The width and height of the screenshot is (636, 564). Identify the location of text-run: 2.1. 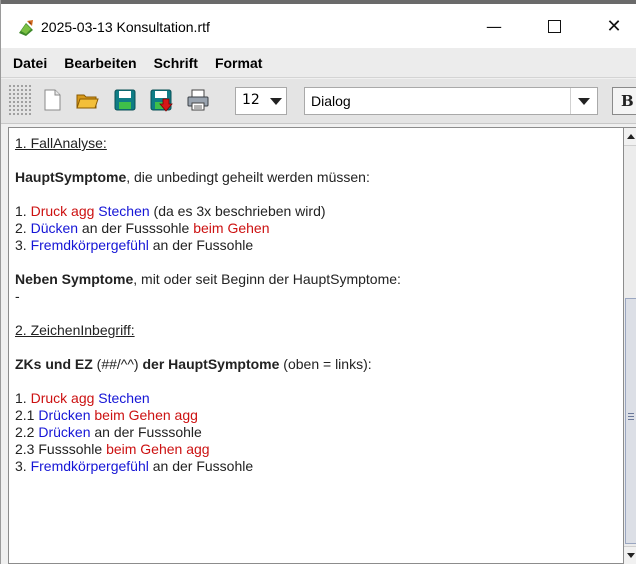
(27, 415).